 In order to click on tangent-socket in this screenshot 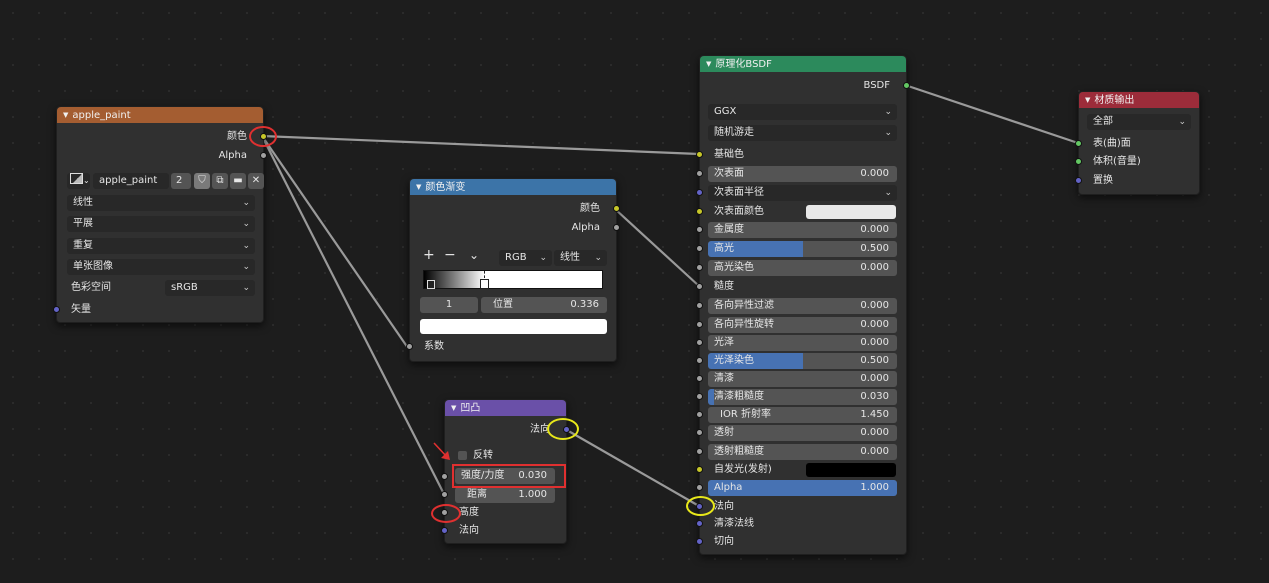, I will do `click(699, 541)`.